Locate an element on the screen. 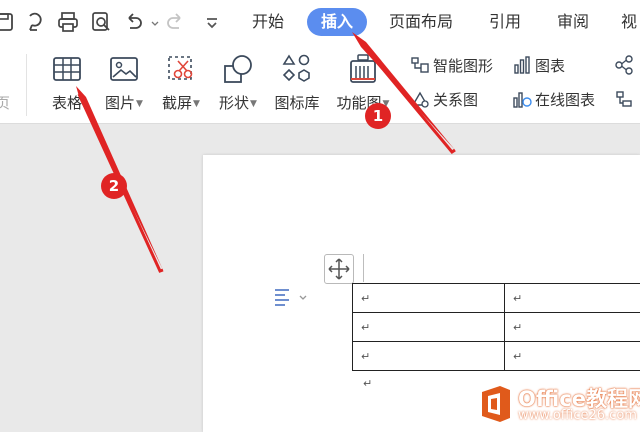  smartart-button: 智能图形 is located at coordinates (451, 66).